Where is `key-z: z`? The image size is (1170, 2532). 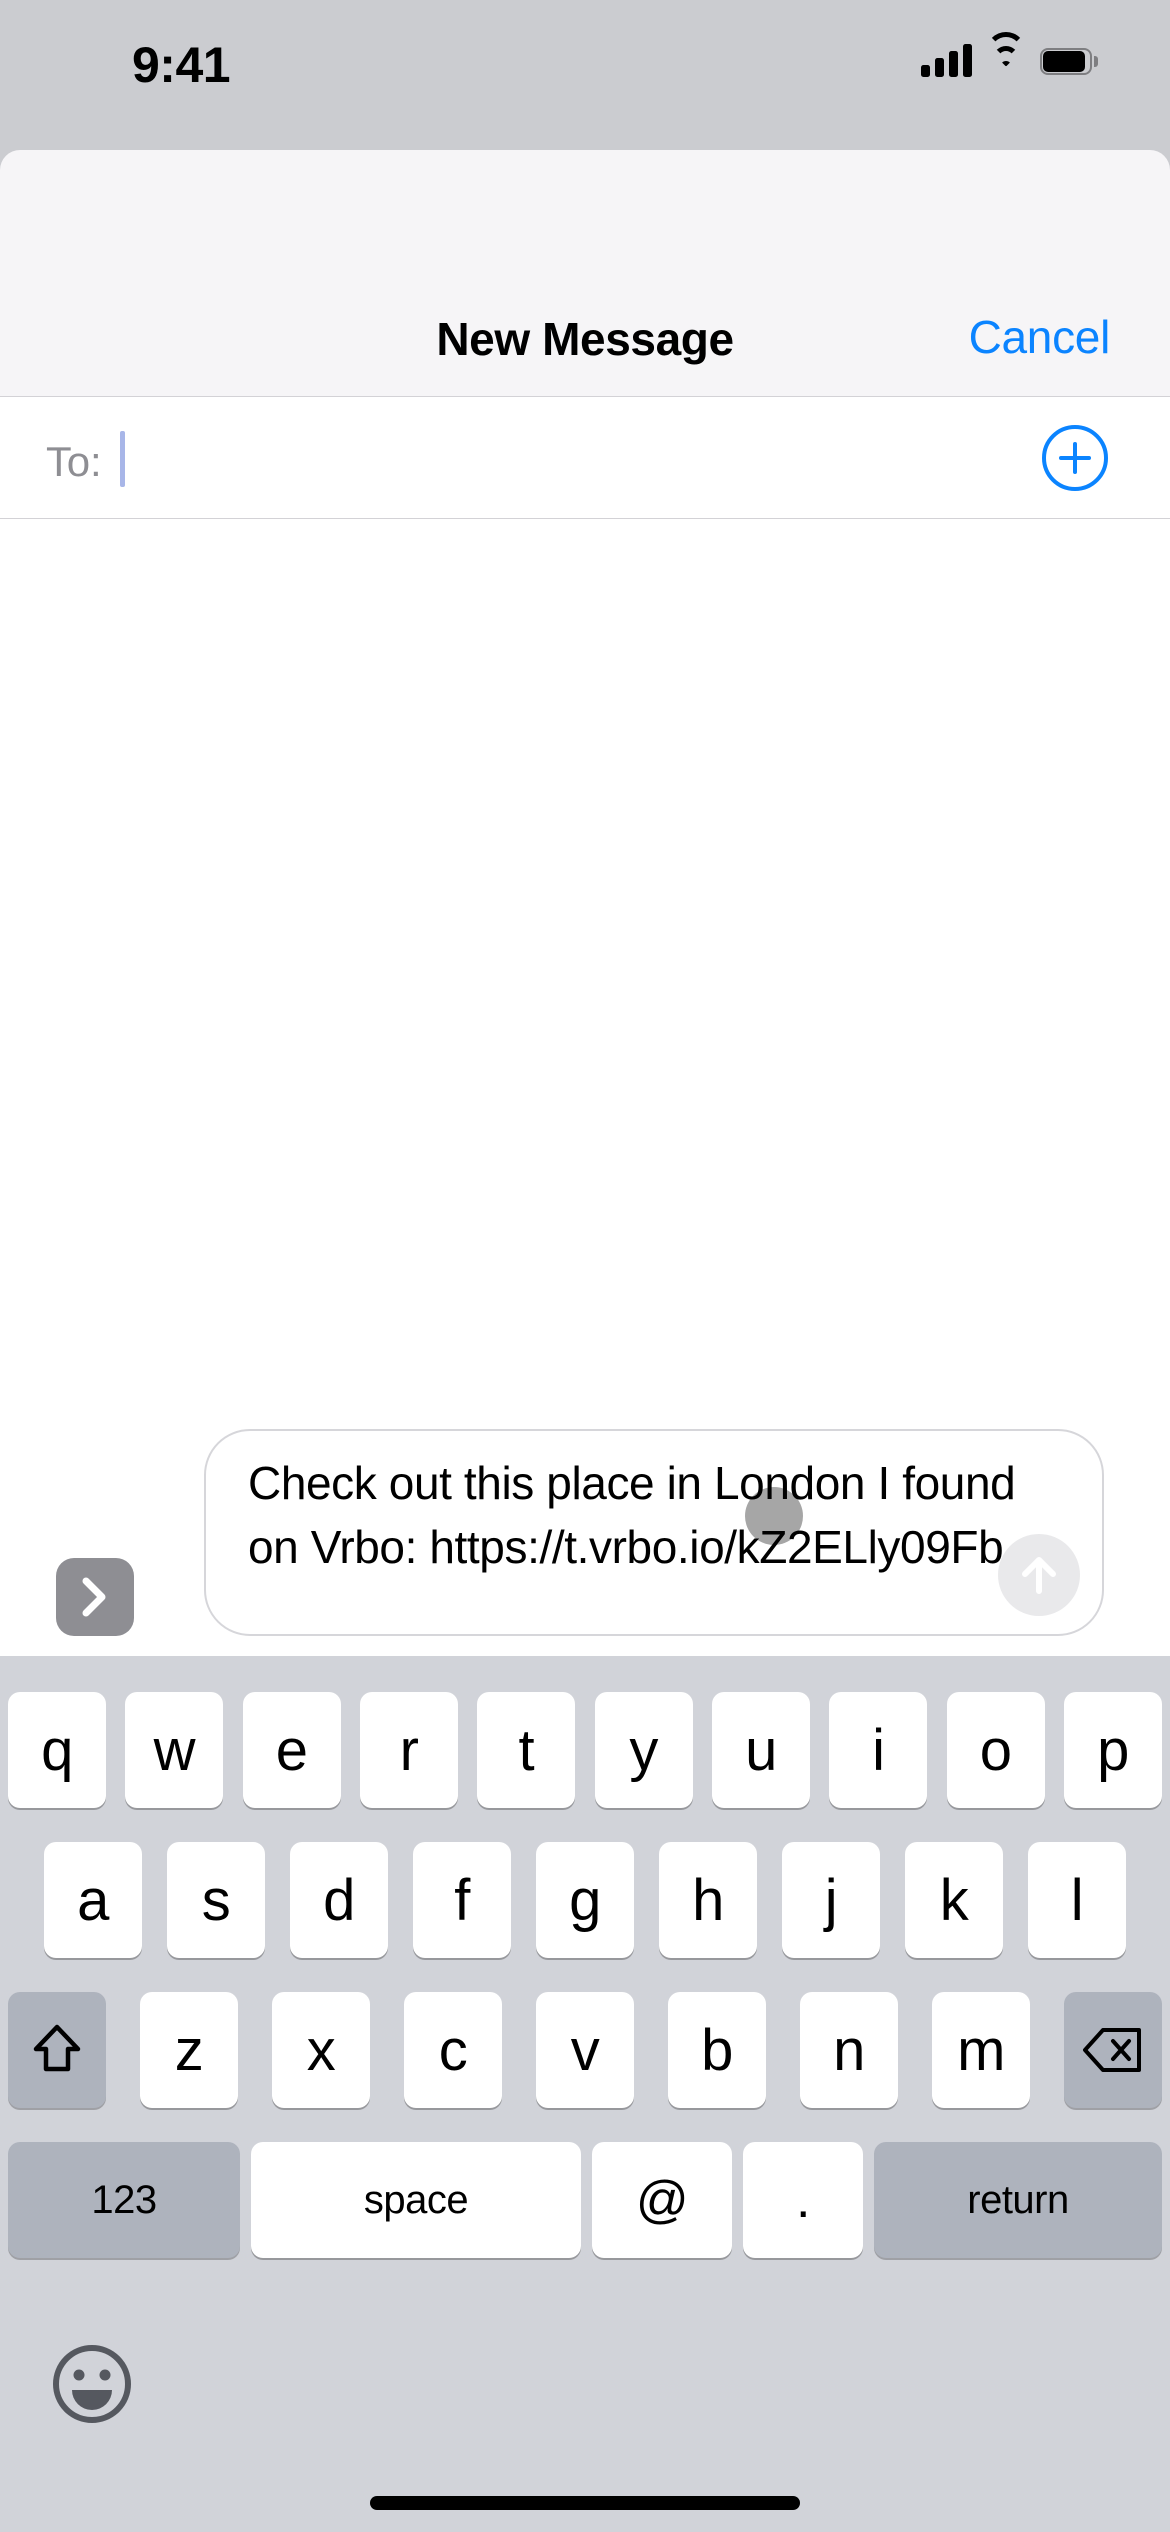 key-z: z is located at coordinates (189, 2050).